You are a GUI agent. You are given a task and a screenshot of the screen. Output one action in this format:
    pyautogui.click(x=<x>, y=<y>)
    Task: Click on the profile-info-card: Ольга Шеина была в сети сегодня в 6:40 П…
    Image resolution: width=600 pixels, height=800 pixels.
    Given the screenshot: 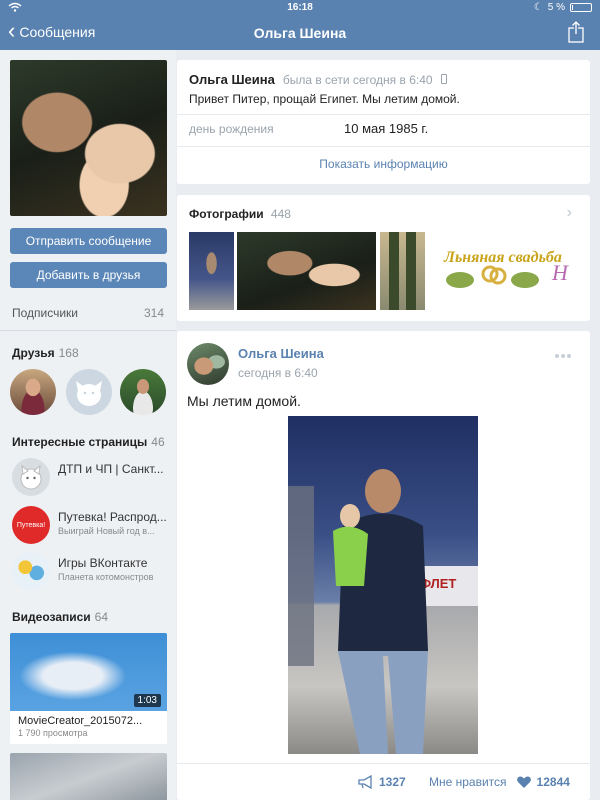 What is the action you would take?
    pyautogui.click(x=383, y=122)
    